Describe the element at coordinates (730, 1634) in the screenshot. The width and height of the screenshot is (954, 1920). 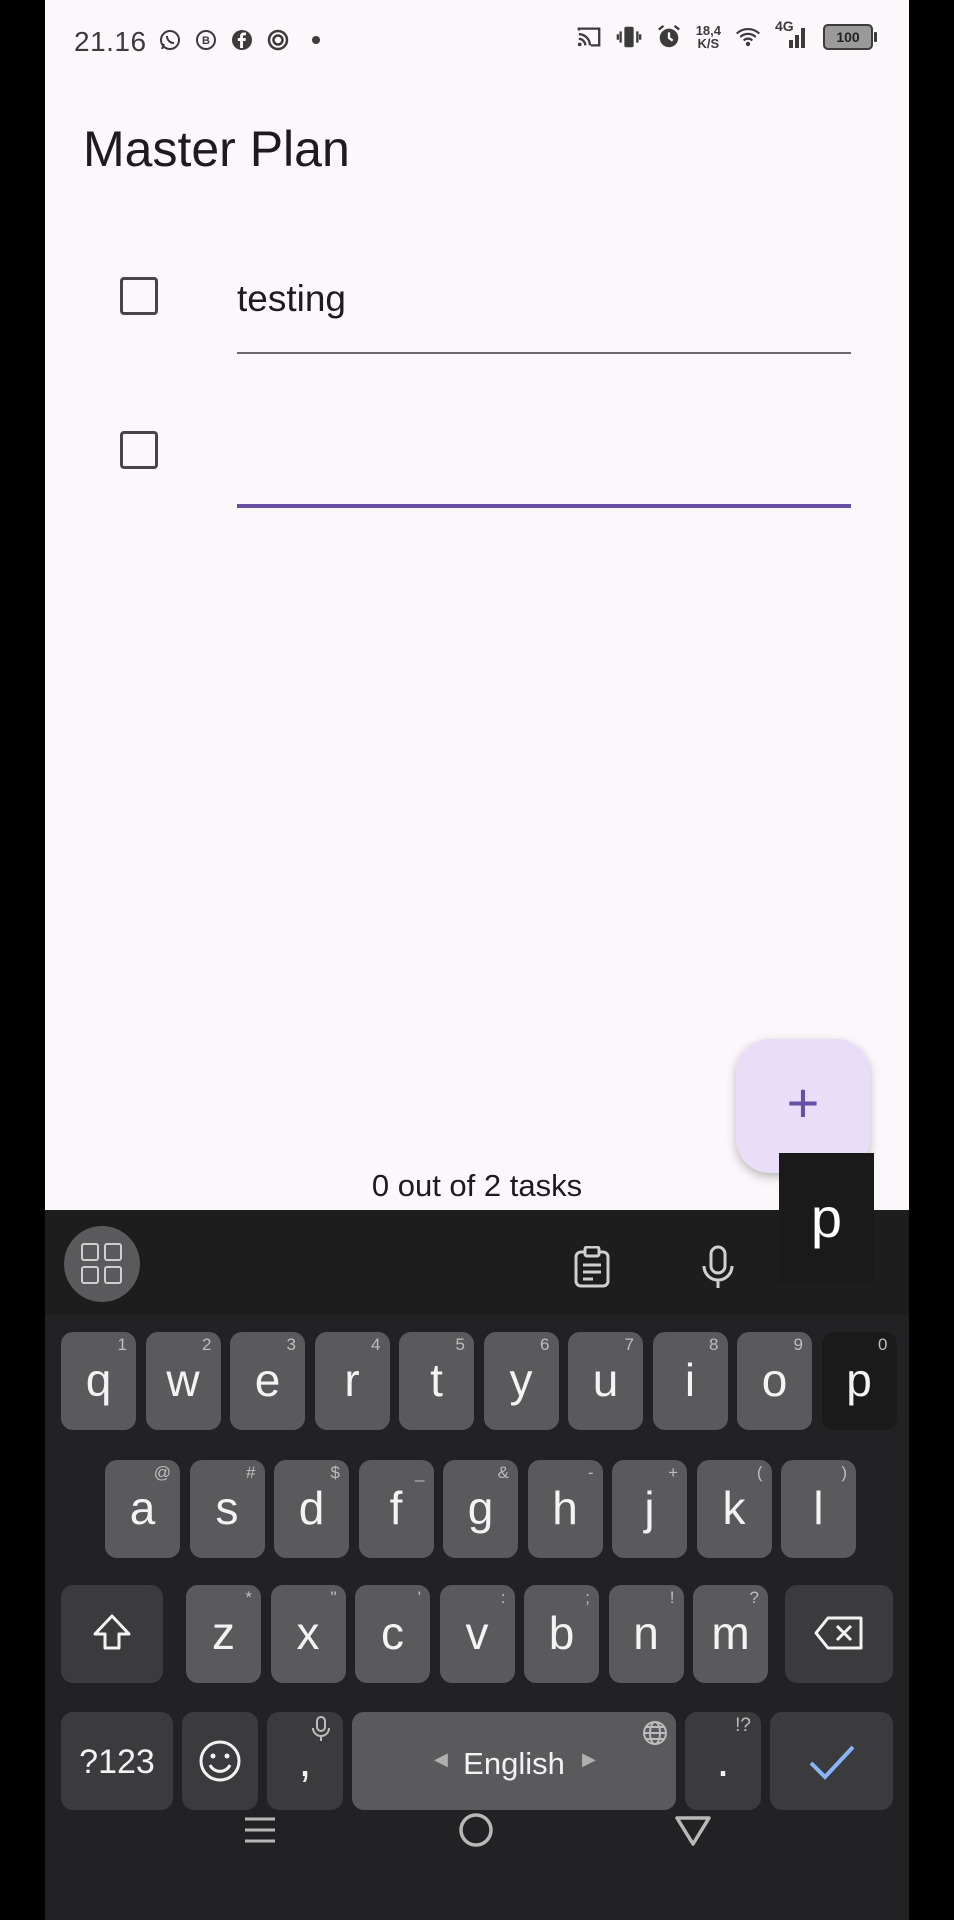
I see `key-m: ? m` at that location.